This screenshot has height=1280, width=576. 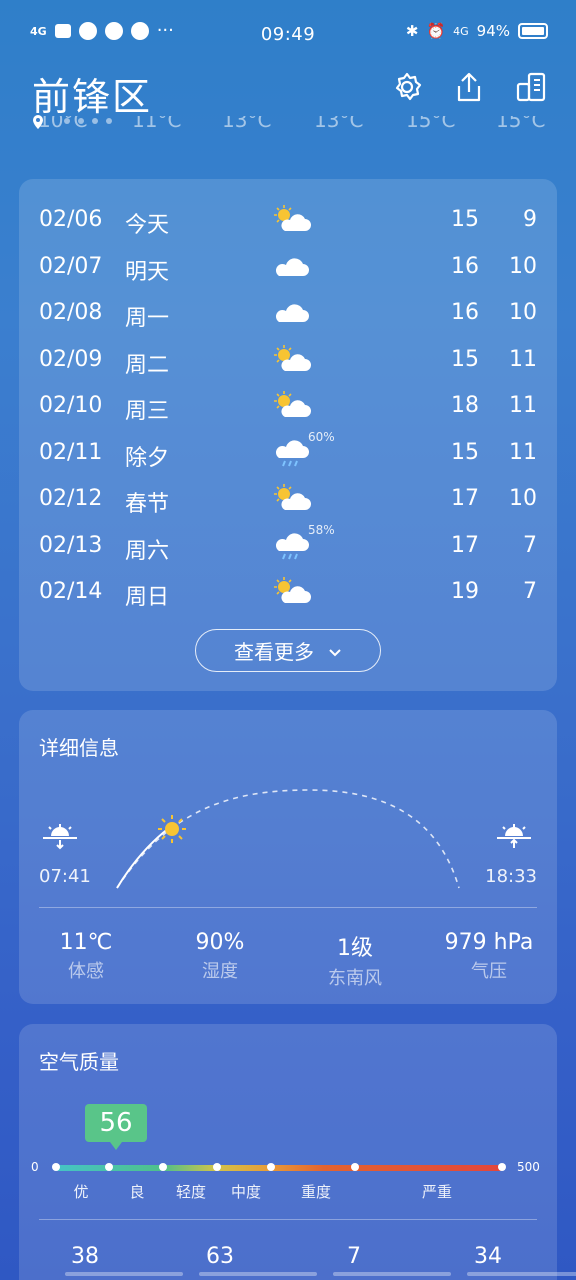 What do you see at coordinates (71, 498) in the screenshot?
I see `forecast-date: 02/12` at bounding box center [71, 498].